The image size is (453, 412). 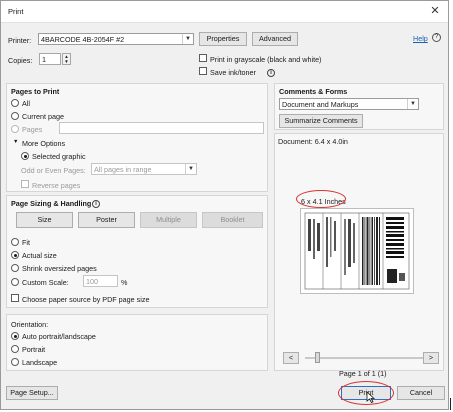 What do you see at coordinates (25, 184) in the screenshot?
I see `reverse-pages-checkbox` at bounding box center [25, 184].